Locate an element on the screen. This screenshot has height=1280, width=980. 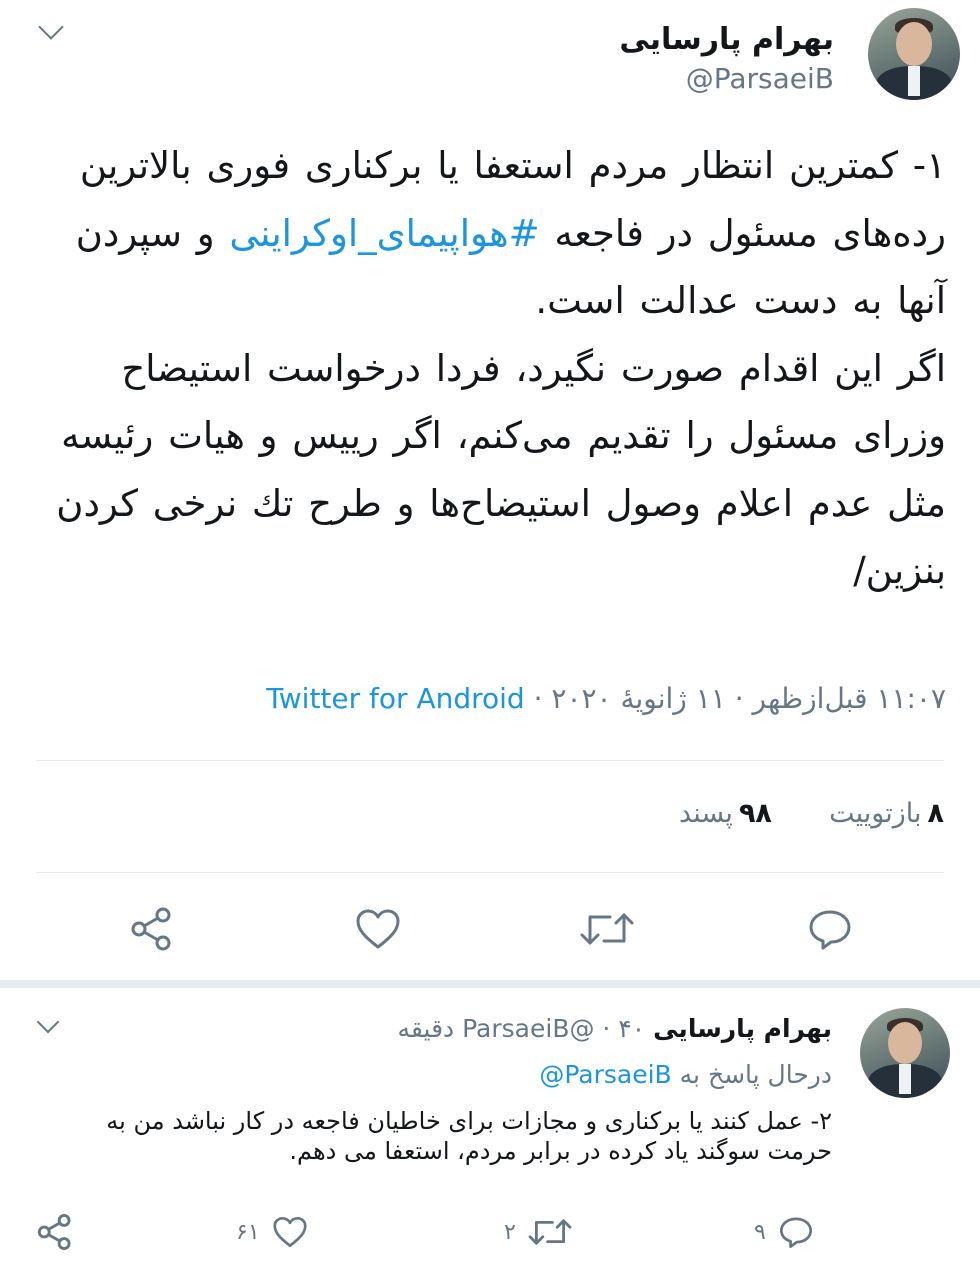
reply-like-button: ۶۱ is located at coordinates (272, 1232).